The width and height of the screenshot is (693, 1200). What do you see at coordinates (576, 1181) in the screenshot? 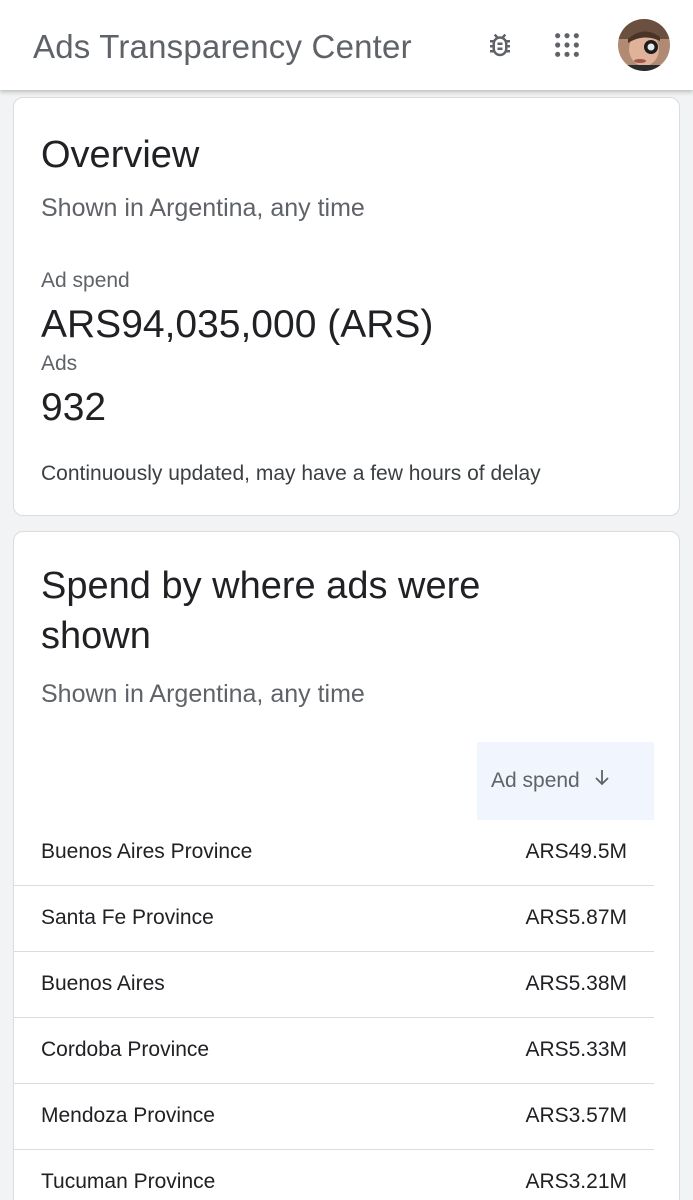
I see `location-amount: ARS3.21M` at bounding box center [576, 1181].